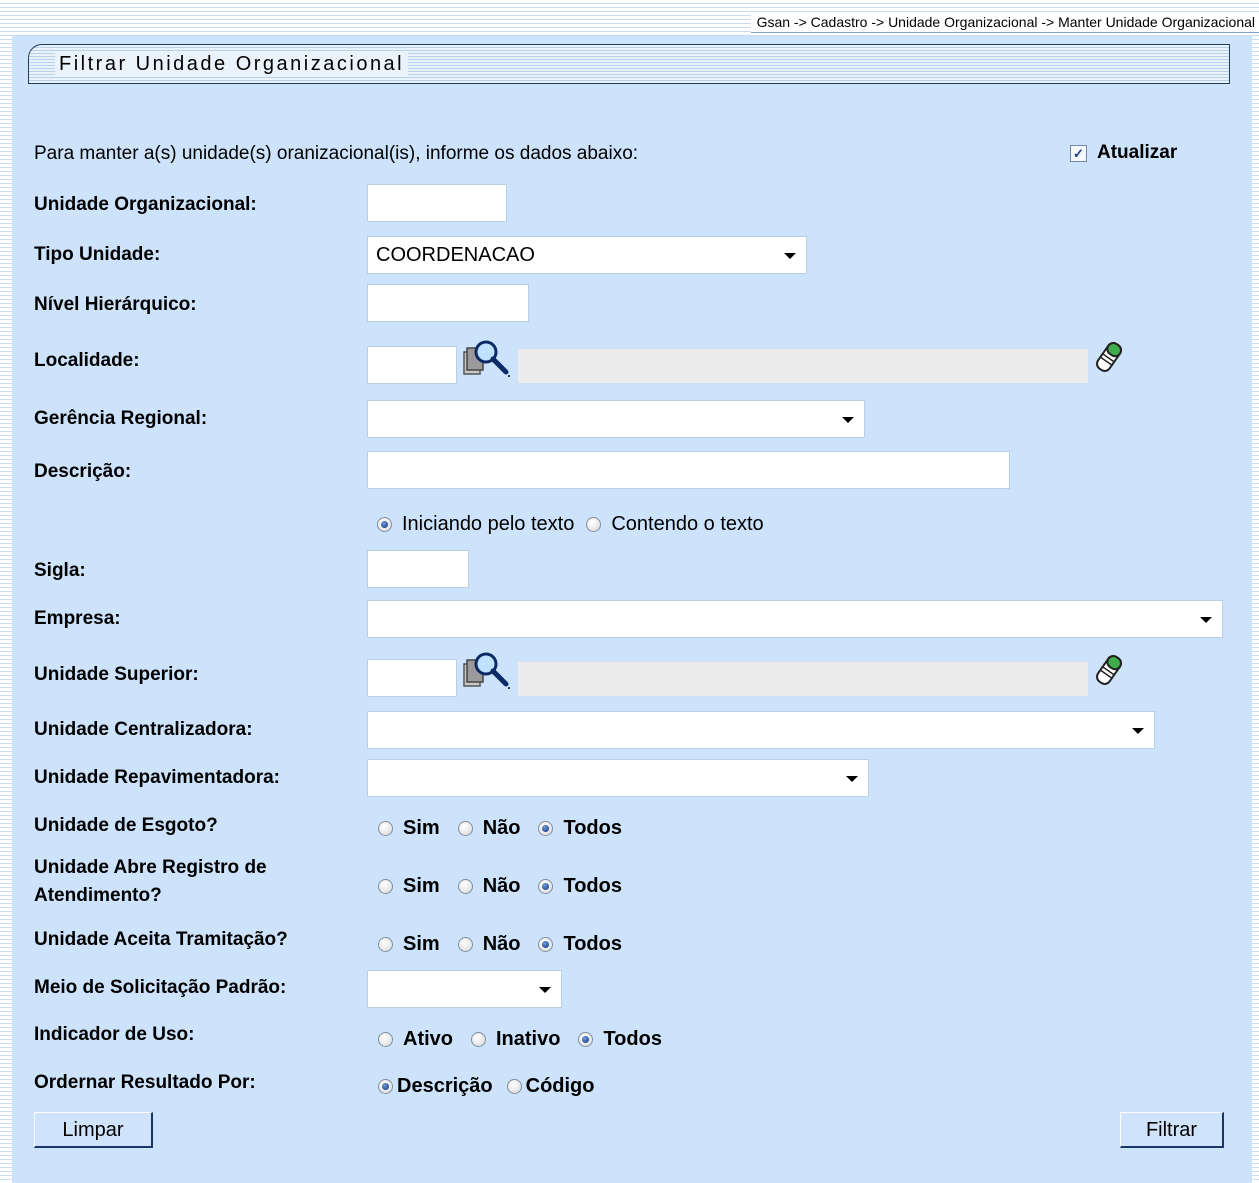 The height and width of the screenshot is (1183, 1259). I want to click on option-contendo: Contendo o texto, so click(675, 524).